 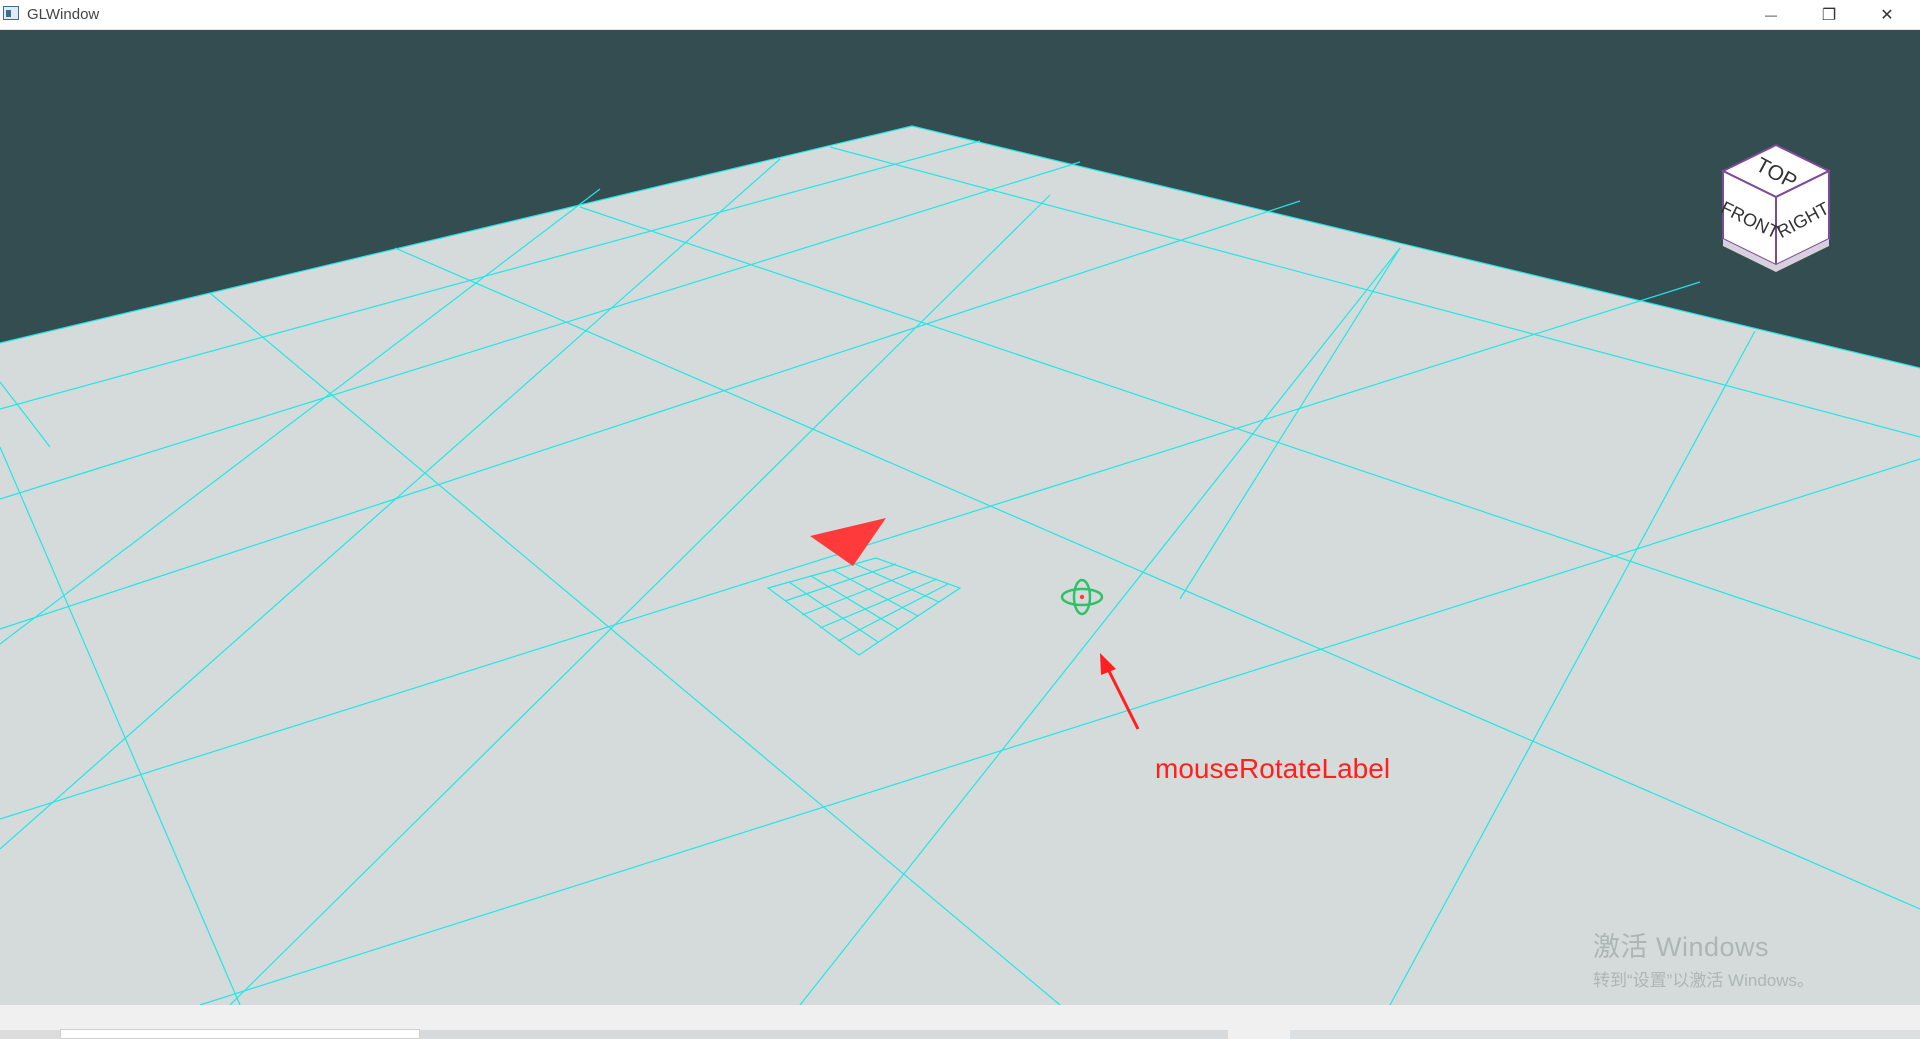 I want to click on window-title: GLWindow, so click(x=63, y=14).